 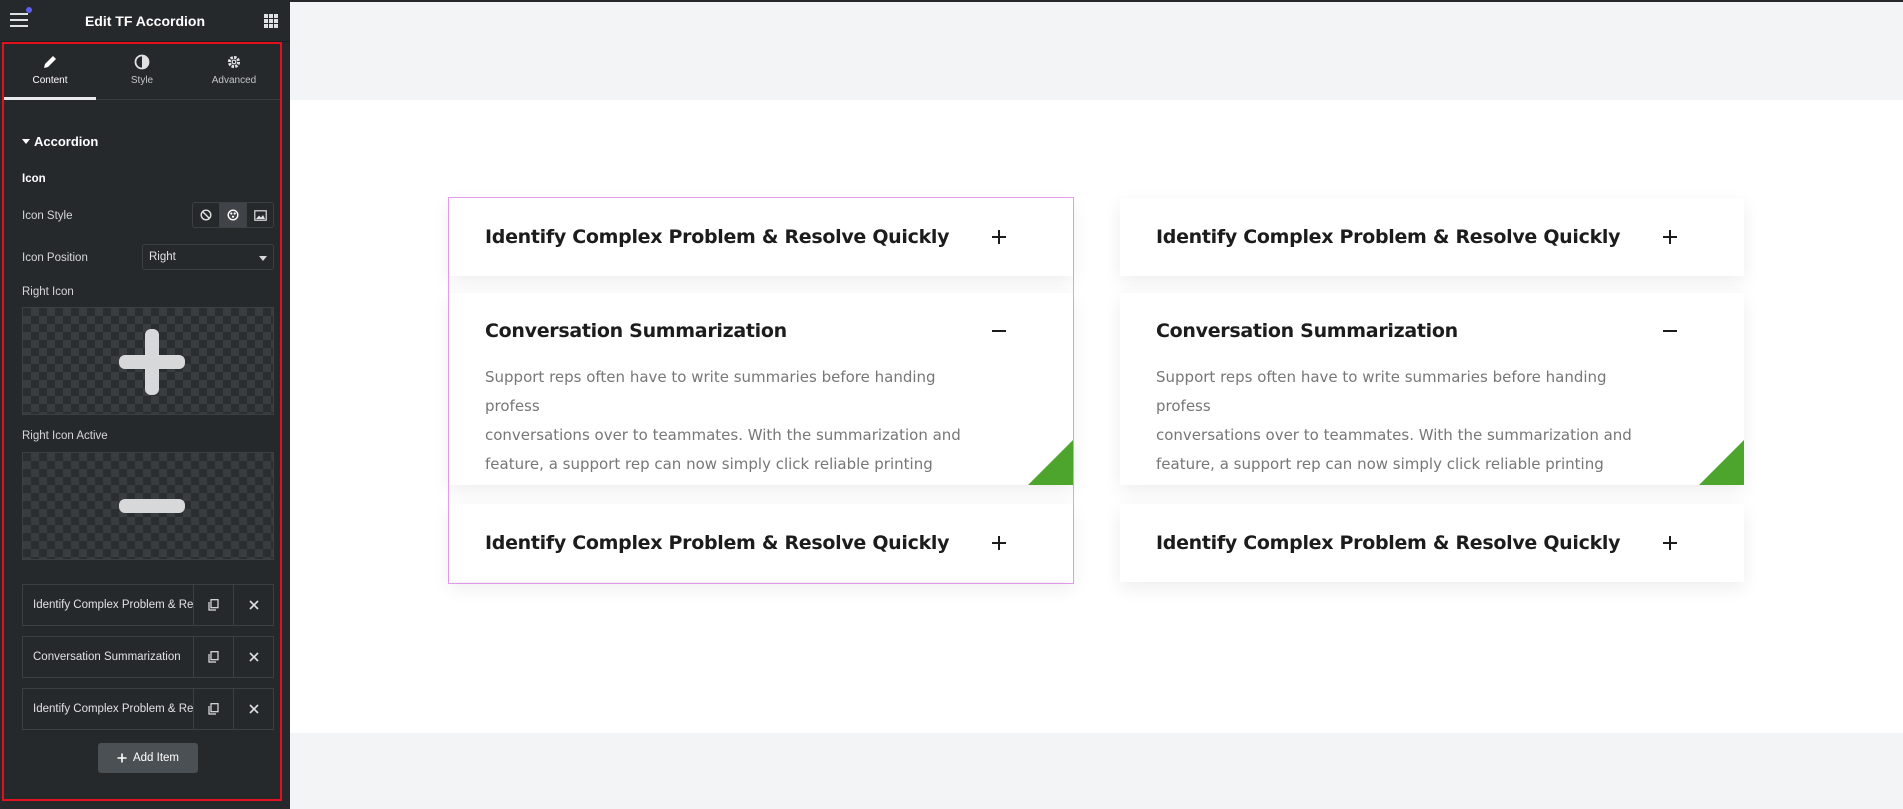 What do you see at coordinates (234, 62) in the screenshot?
I see `gear-icon` at bounding box center [234, 62].